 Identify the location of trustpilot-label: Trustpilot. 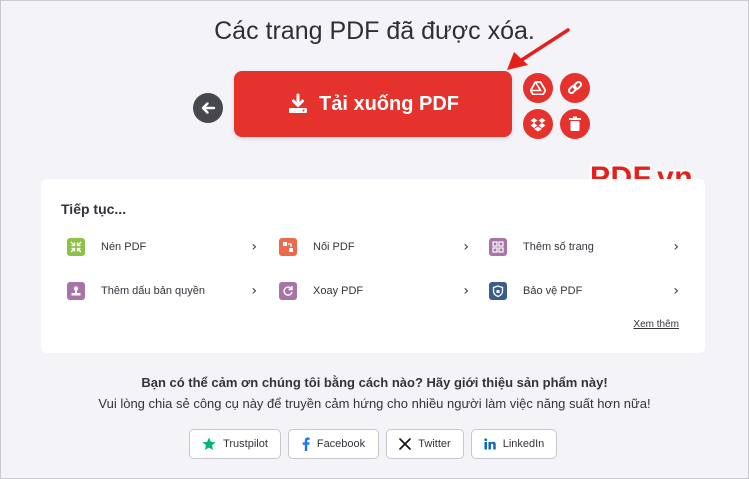
(245, 444).